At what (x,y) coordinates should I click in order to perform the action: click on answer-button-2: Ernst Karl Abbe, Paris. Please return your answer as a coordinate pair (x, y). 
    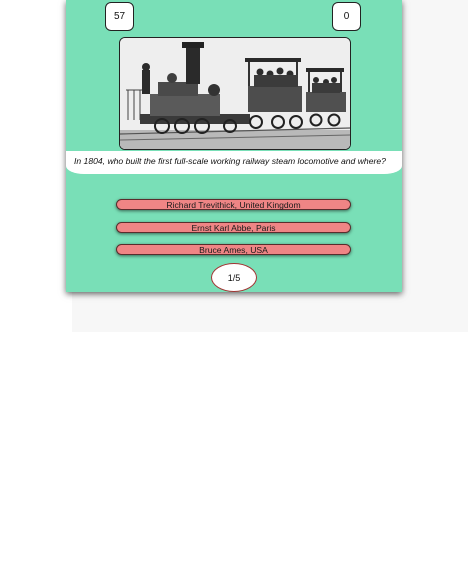
    Looking at the image, I should click on (233, 227).